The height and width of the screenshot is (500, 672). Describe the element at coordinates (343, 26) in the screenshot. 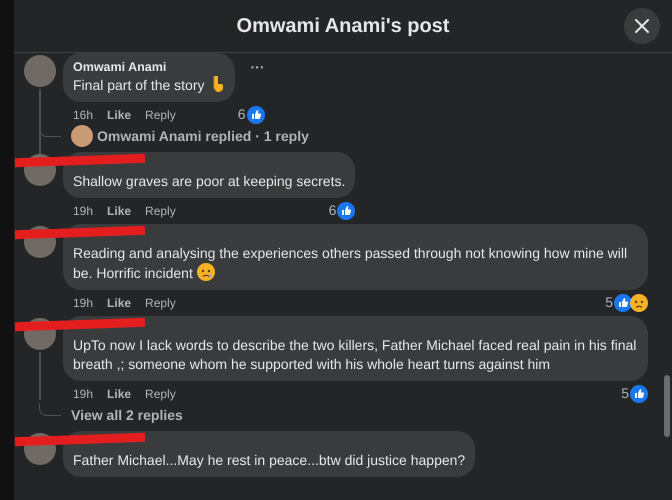

I see `dialog-title: Omwami Anami's post` at that location.